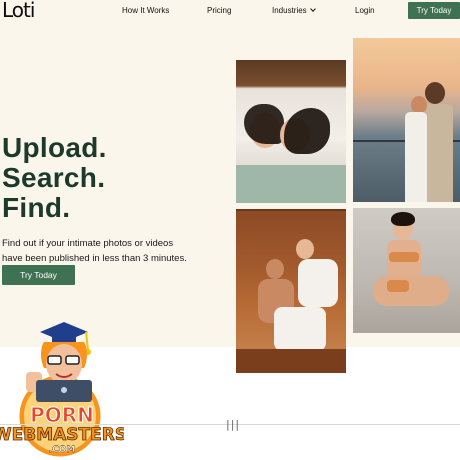 The width and height of the screenshot is (460, 460). What do you see at coordinates (291, 291) in the screenshot?
I see `photo-couple-sauna` at bounding box center [291, 291].